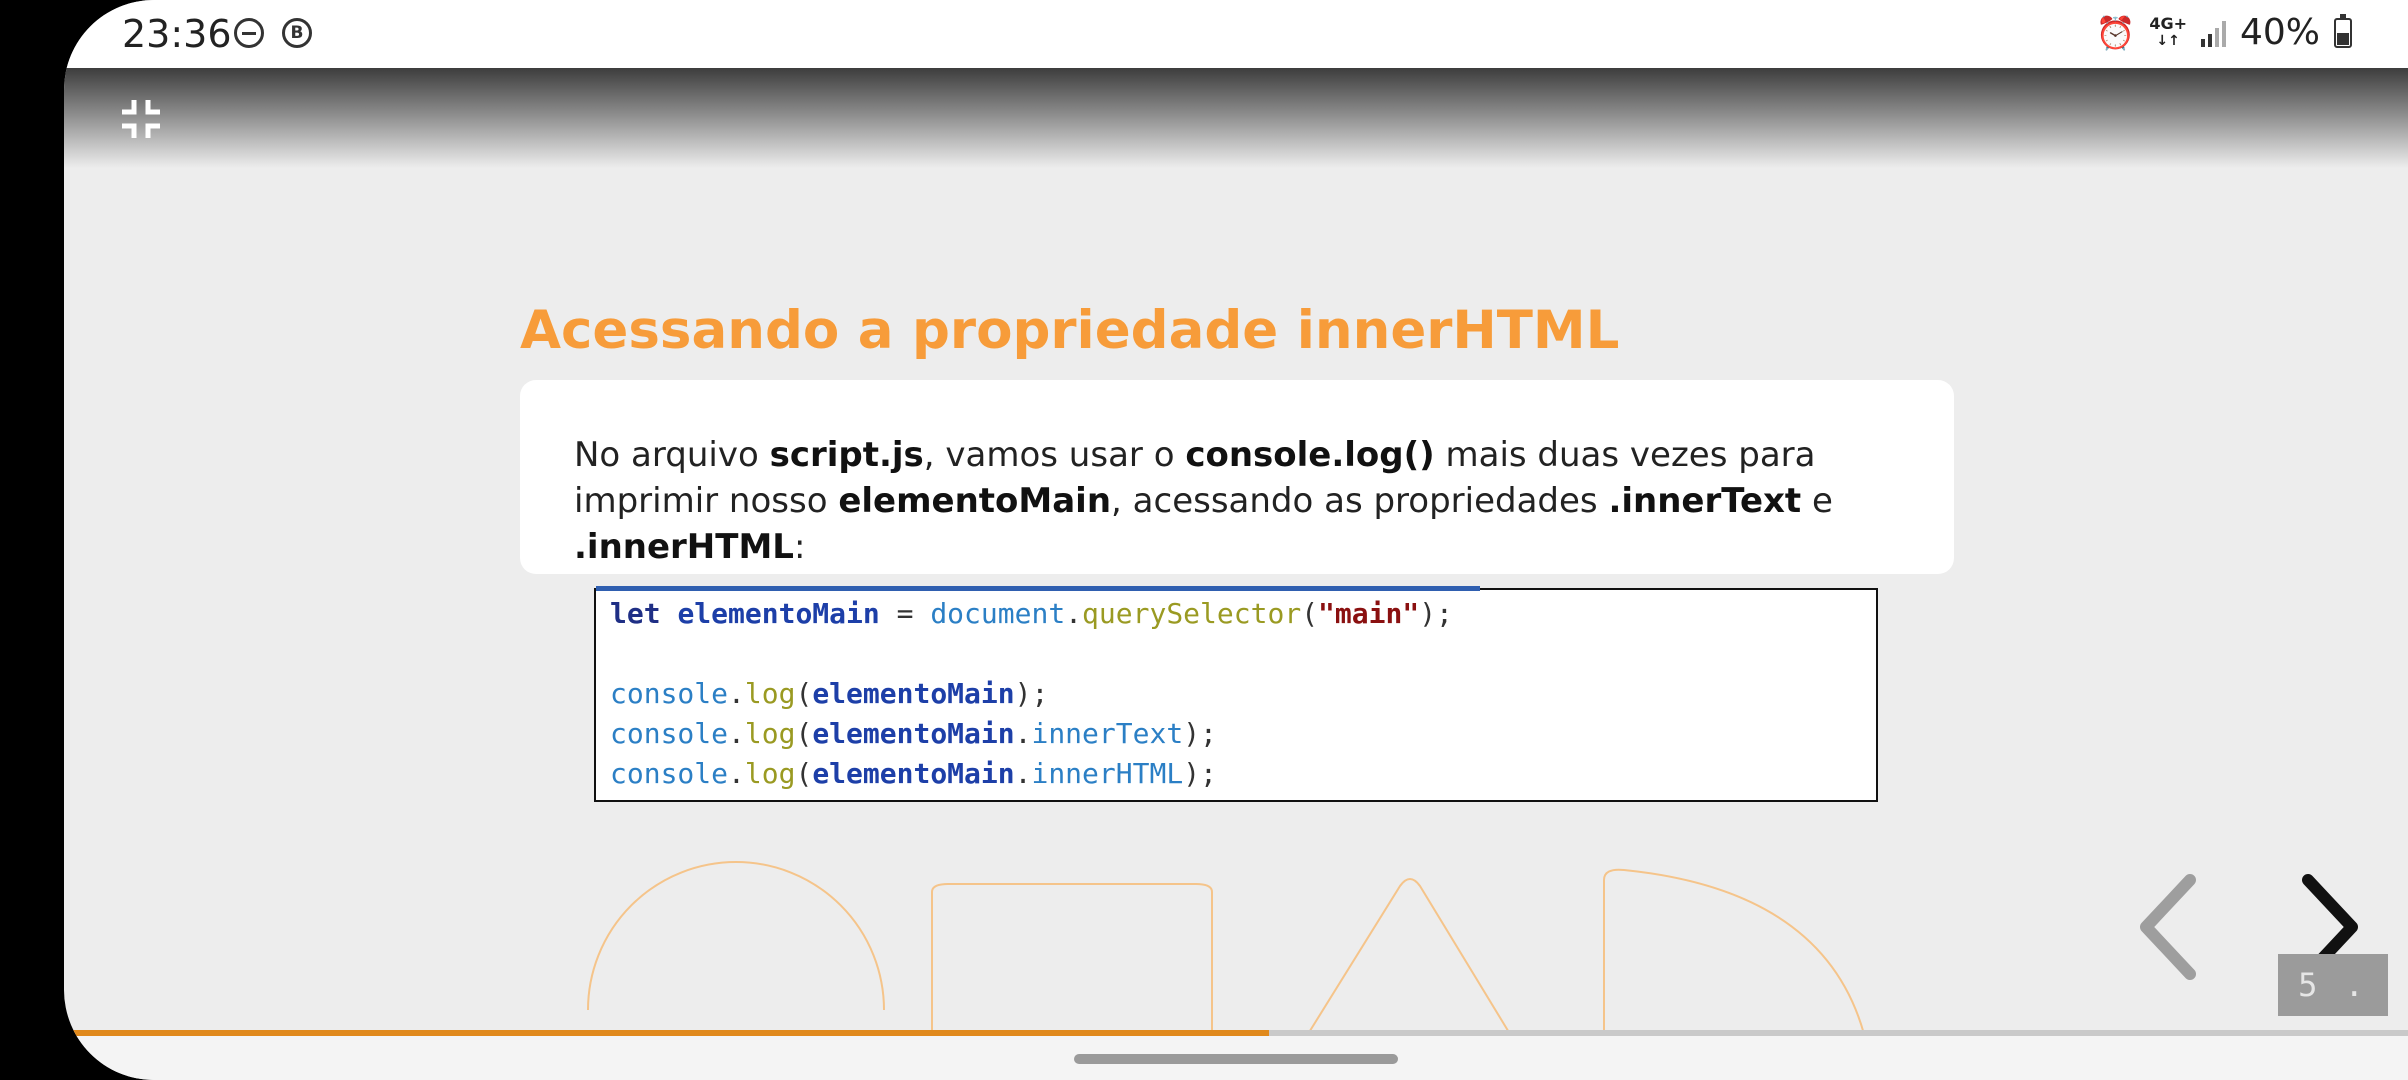 The width and height of the screenshot is (2408, 1080). What do you see at coordinates (1817, 501) in the screenshot?
I see `body-text-5: e` at bounding box center [1817, 501].